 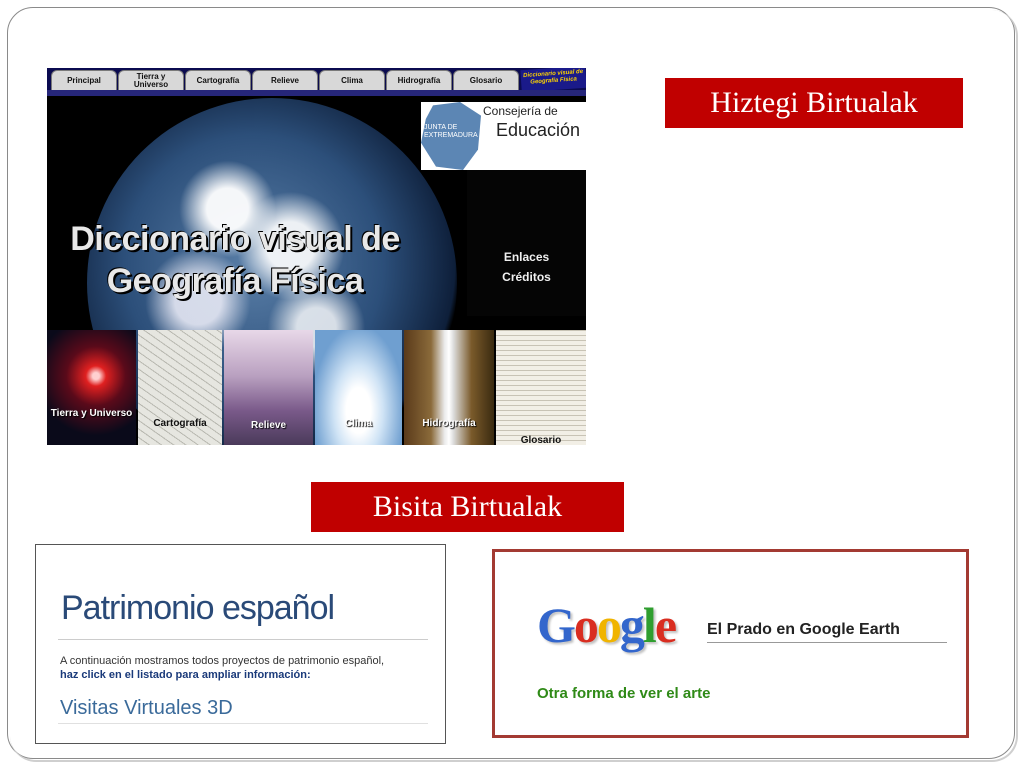 I want to click on dictionary-title-line1: Diccionario visual de, so click(x=235, y=239).